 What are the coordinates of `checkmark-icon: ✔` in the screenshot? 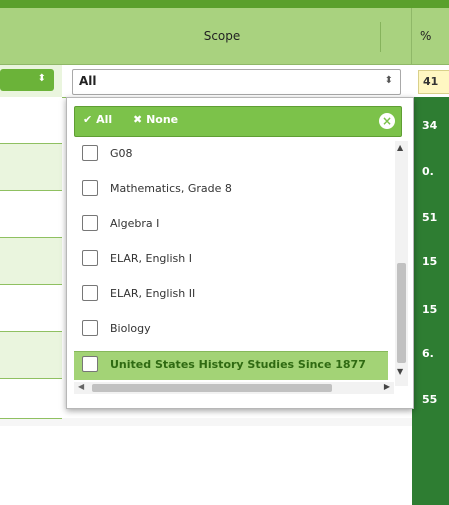 It's located at (88, 119).